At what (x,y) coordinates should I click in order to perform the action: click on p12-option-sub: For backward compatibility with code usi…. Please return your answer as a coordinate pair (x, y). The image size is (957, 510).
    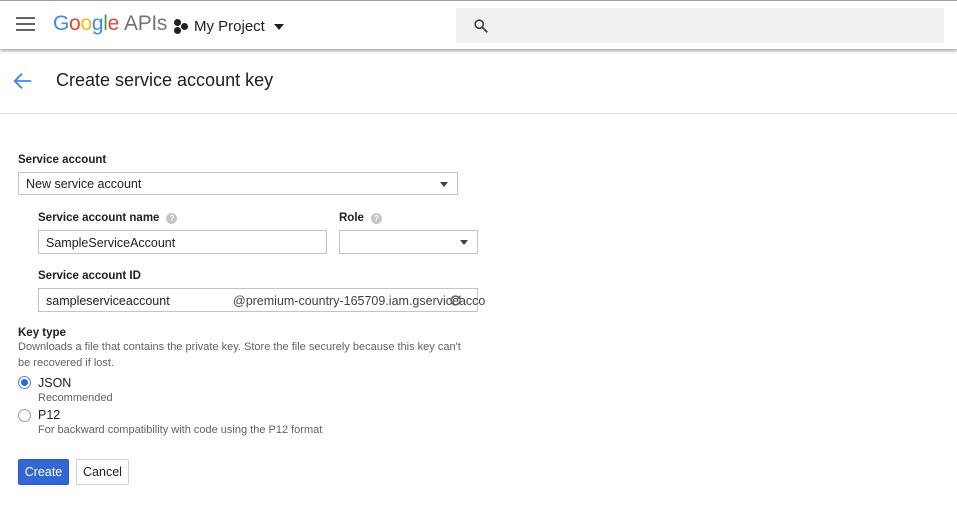
    Looking at the image, I should click on (180, 430).